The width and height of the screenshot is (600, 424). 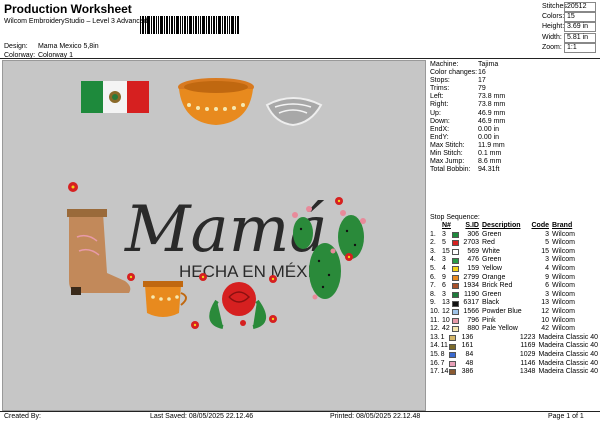 What do you see at coordinates (51, 46) in the screenshot?
I see `design-row: Design: Mama Mexico 5,8in` at bounding box center [51, 46].